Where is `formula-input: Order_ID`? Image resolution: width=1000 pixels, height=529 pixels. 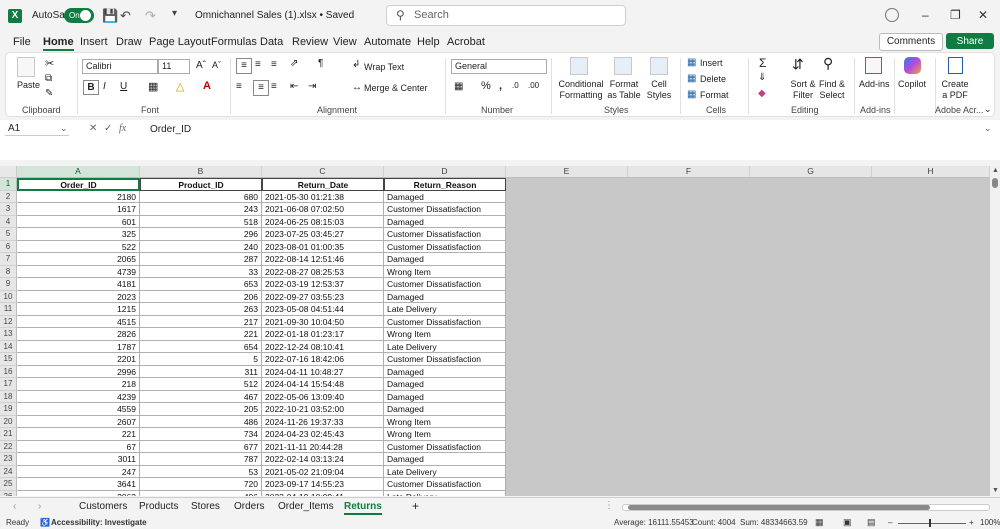 formula-input: Order_ID is located at coordinates (170, 129).